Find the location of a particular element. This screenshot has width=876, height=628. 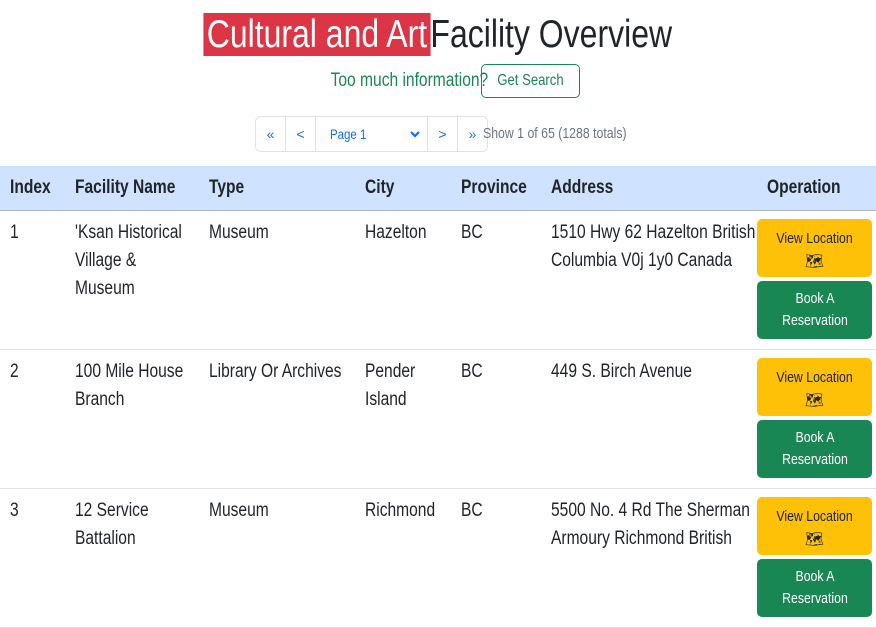

page-header: Cultural and ArtFacility Overview is located at coordinates (438, 35).